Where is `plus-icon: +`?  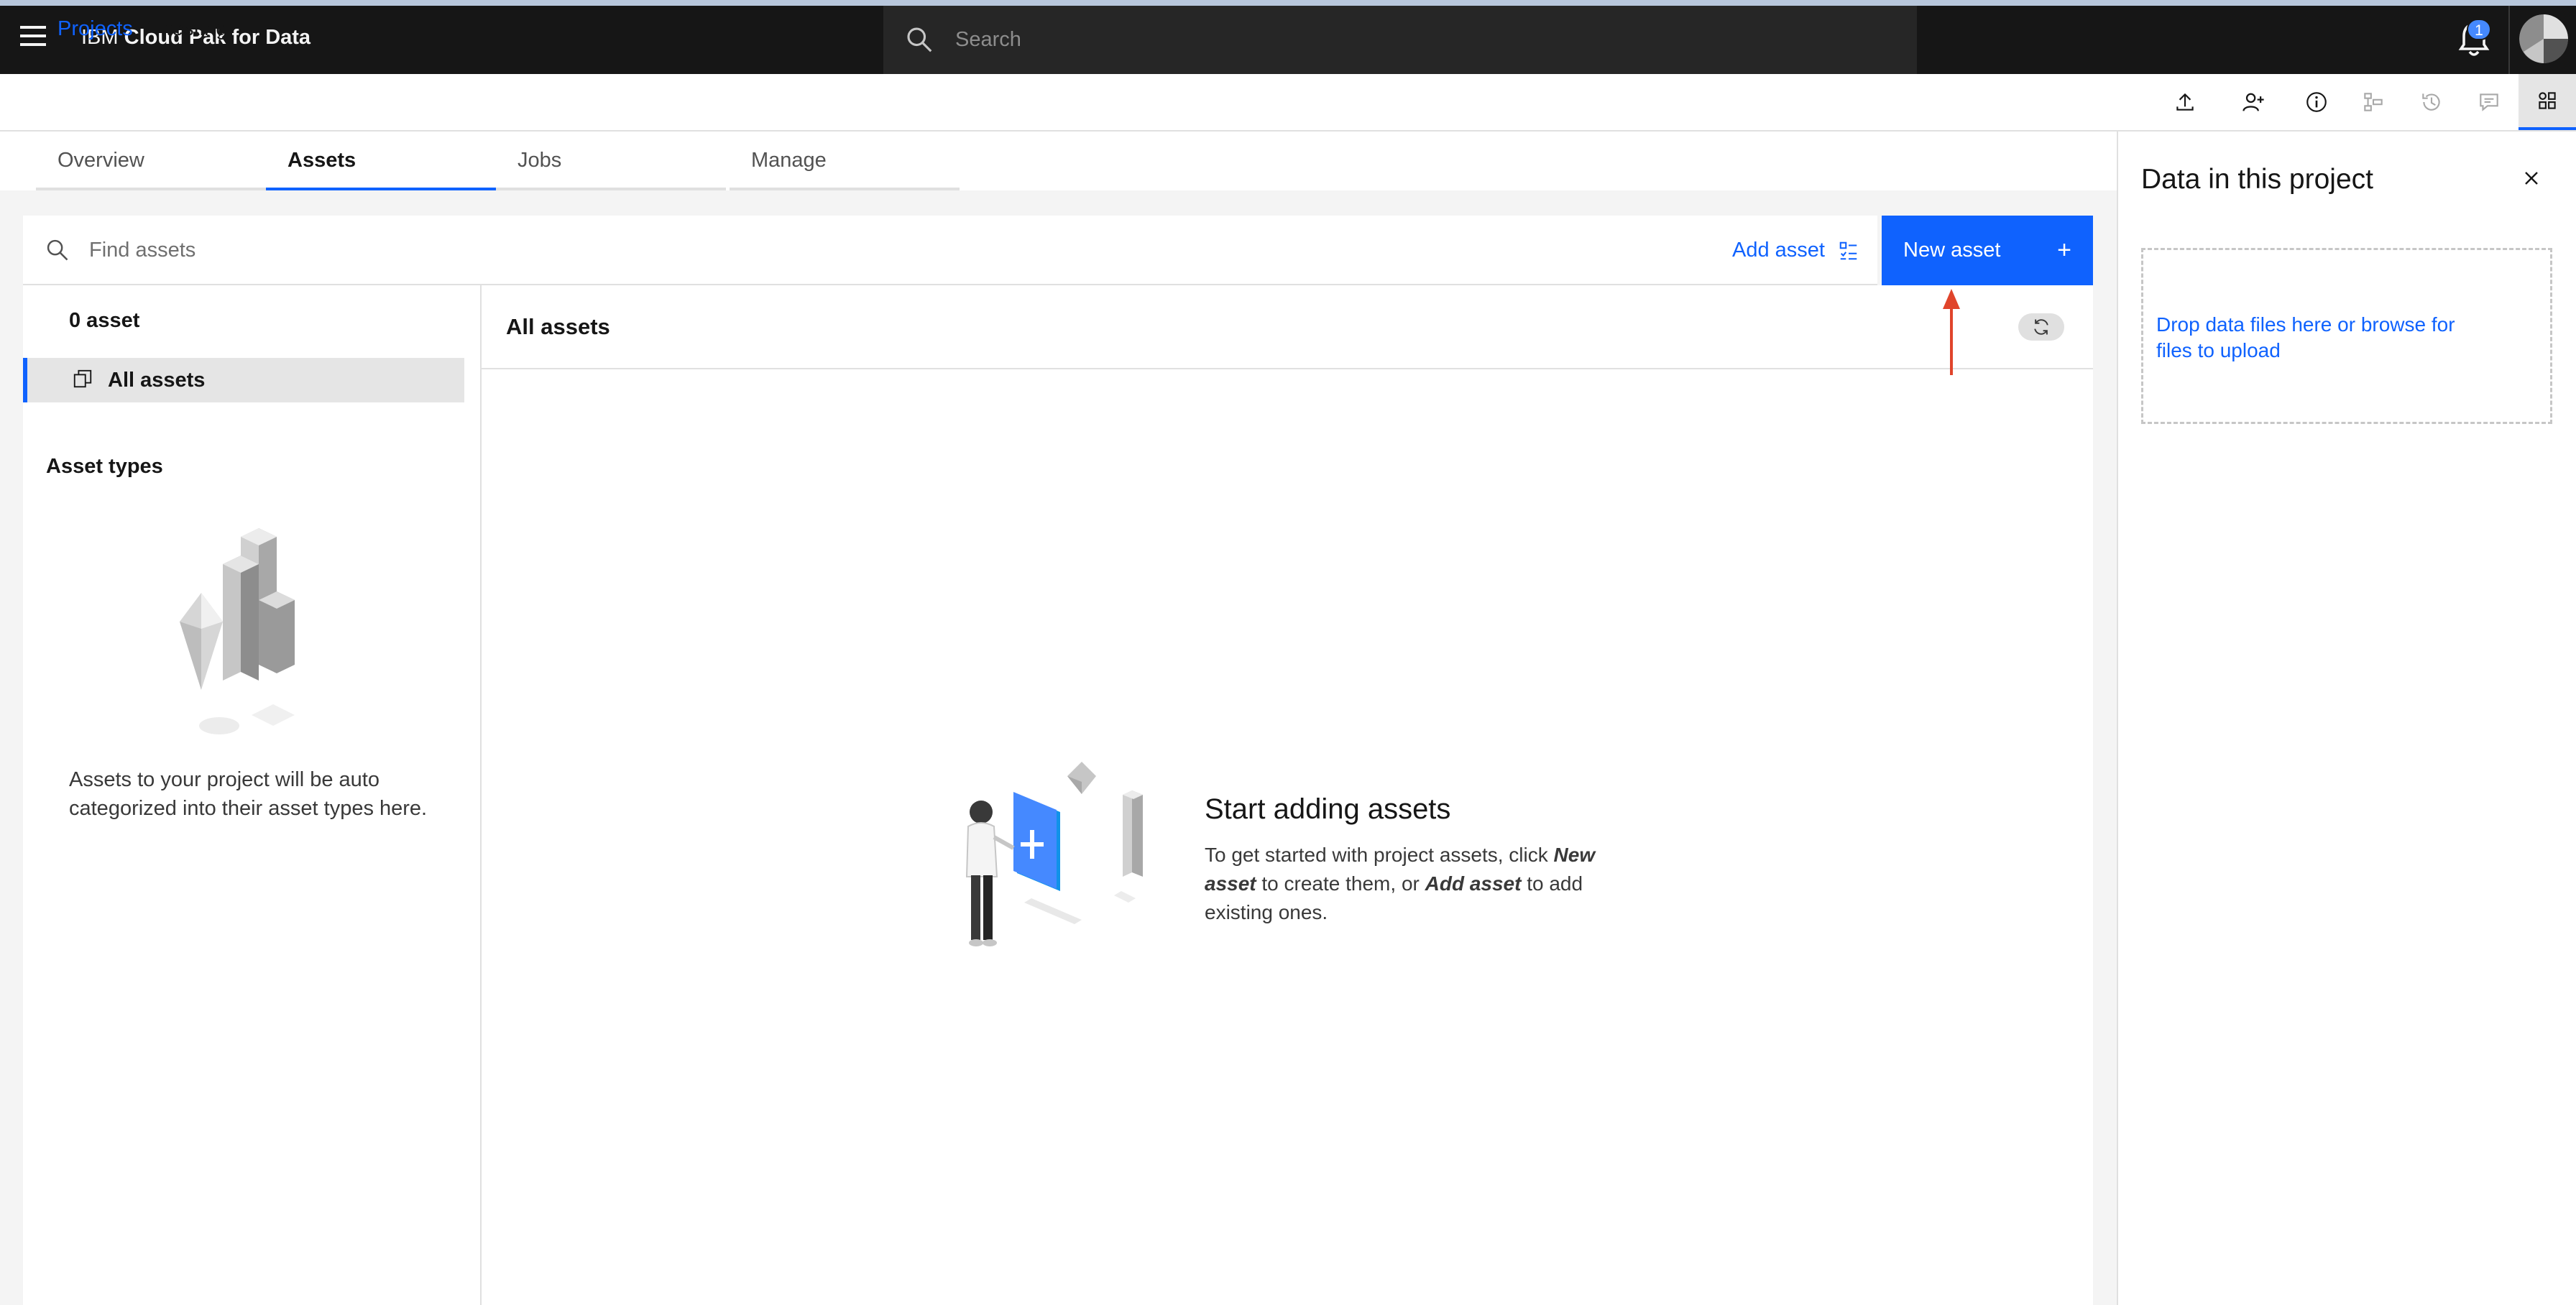
plus-icon: + is located at coordinates (2064, 250).